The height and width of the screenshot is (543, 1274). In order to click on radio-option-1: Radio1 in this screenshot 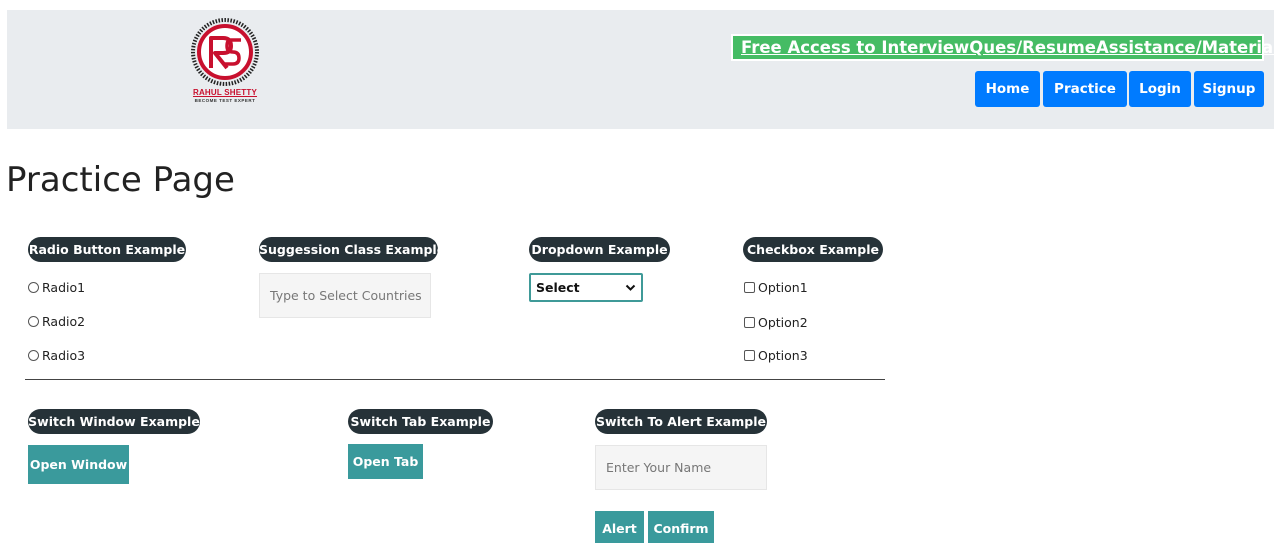, I will do `click(56, 287)`.